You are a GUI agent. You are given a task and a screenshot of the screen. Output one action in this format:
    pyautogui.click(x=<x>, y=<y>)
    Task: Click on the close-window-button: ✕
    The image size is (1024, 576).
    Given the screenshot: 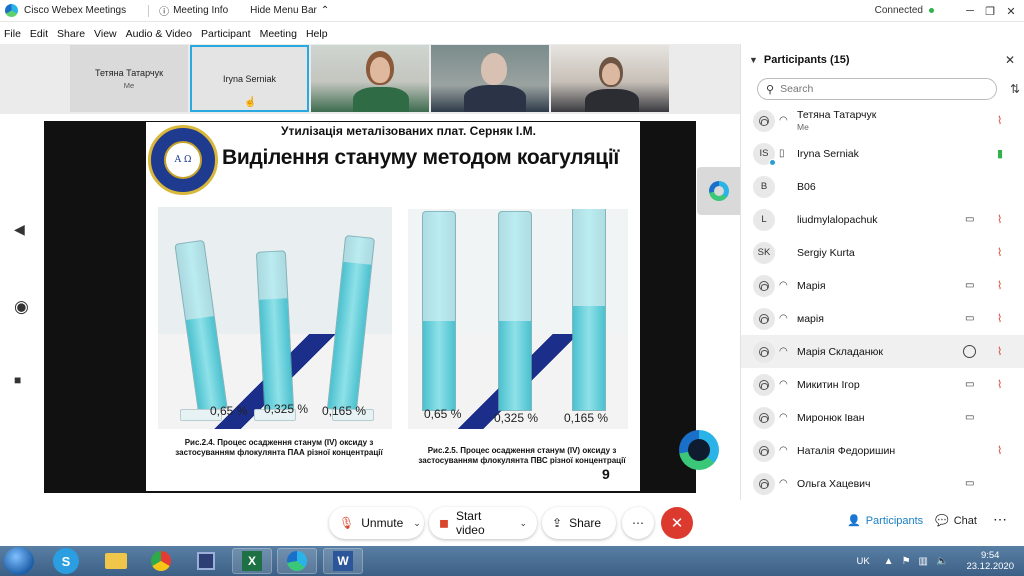 What is the action you would take?
    pyautogui.click(x=1011, y=11)
    